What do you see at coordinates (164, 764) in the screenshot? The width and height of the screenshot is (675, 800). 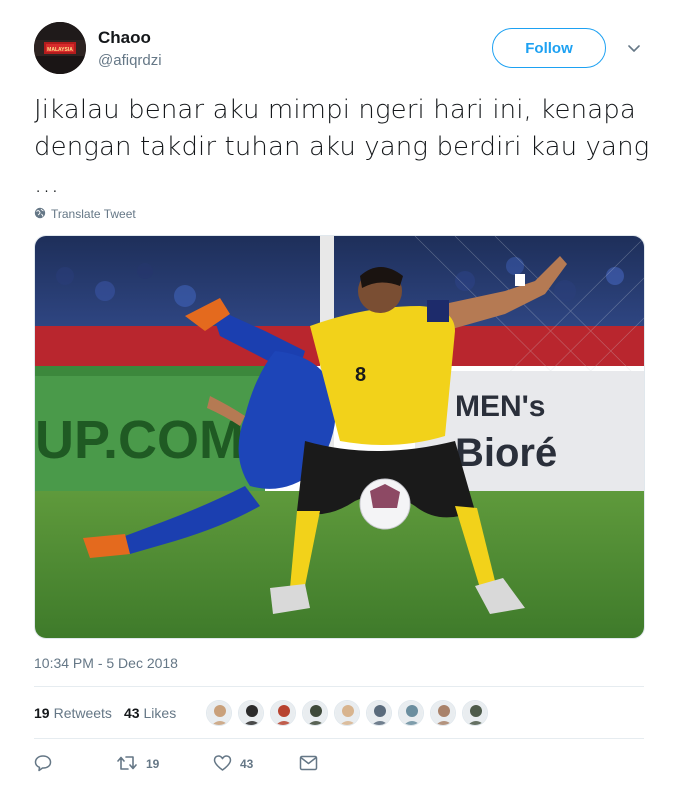 I see `retweet-button: 19` at bounding box center [164, 764].